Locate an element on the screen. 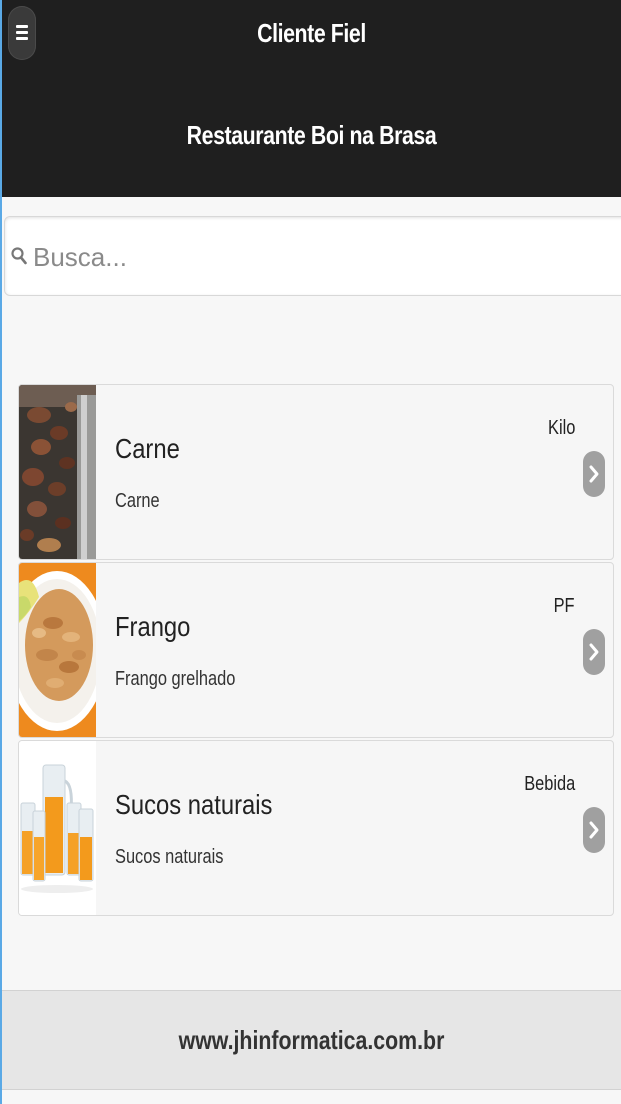 This screenshot has height=1104, width=621. footer-website-link: www.jhinformatica.com.br is located at coordinates (312, 1040).